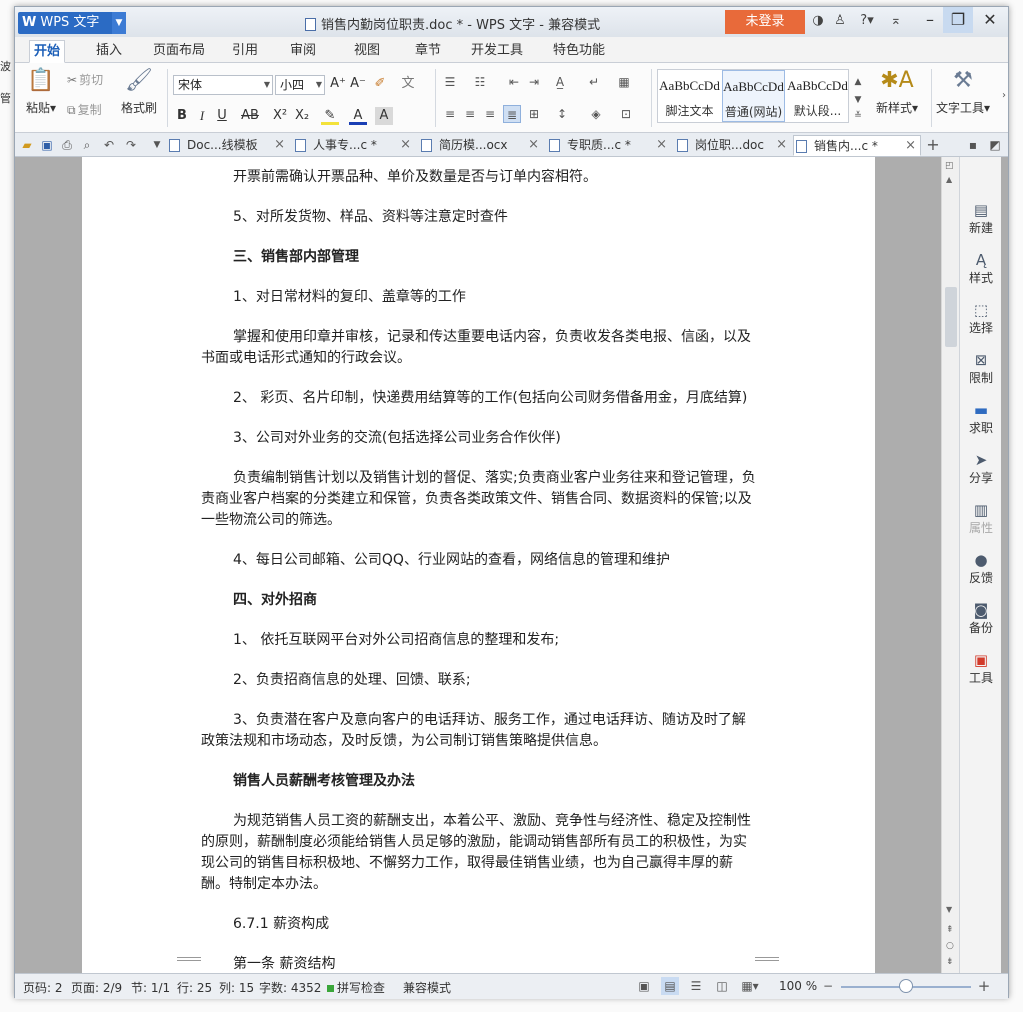 This screenshot has height=1012, width=1023. I want to click on menu-tab: 审阅, so click(303, 51).